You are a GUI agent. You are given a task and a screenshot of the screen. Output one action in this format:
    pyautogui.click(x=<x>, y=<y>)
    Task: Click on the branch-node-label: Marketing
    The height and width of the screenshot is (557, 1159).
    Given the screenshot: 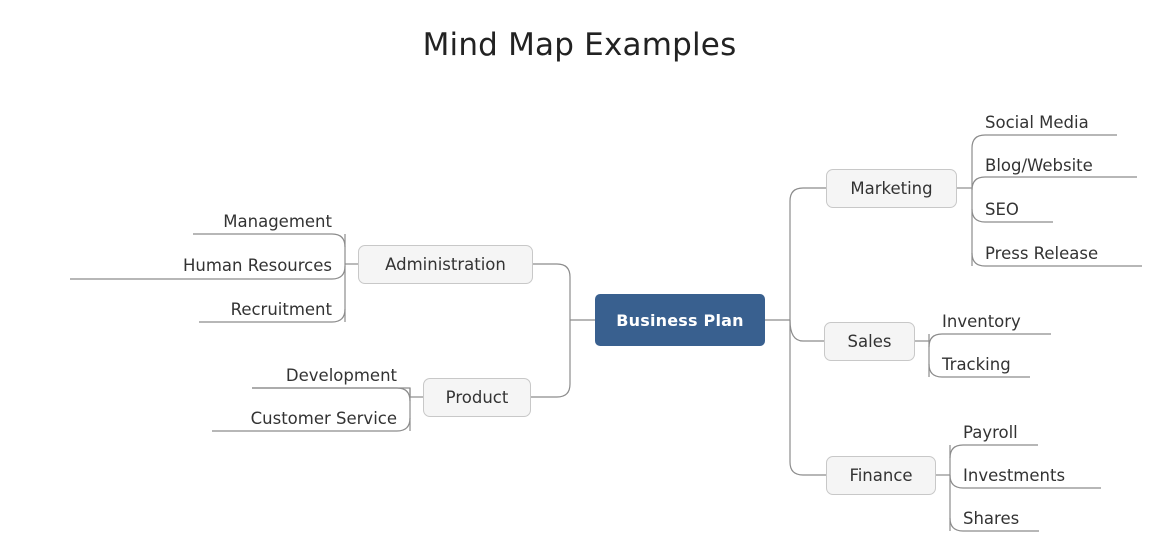 What is the action you would take?
    pyautogui.click(x=891, y=188)
    